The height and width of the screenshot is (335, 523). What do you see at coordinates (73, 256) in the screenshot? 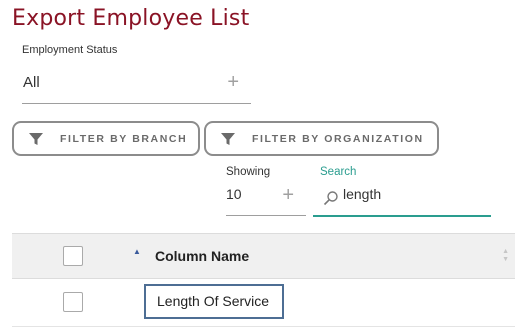
I see `select-all-checkbox` at bounding box center [73, 256].